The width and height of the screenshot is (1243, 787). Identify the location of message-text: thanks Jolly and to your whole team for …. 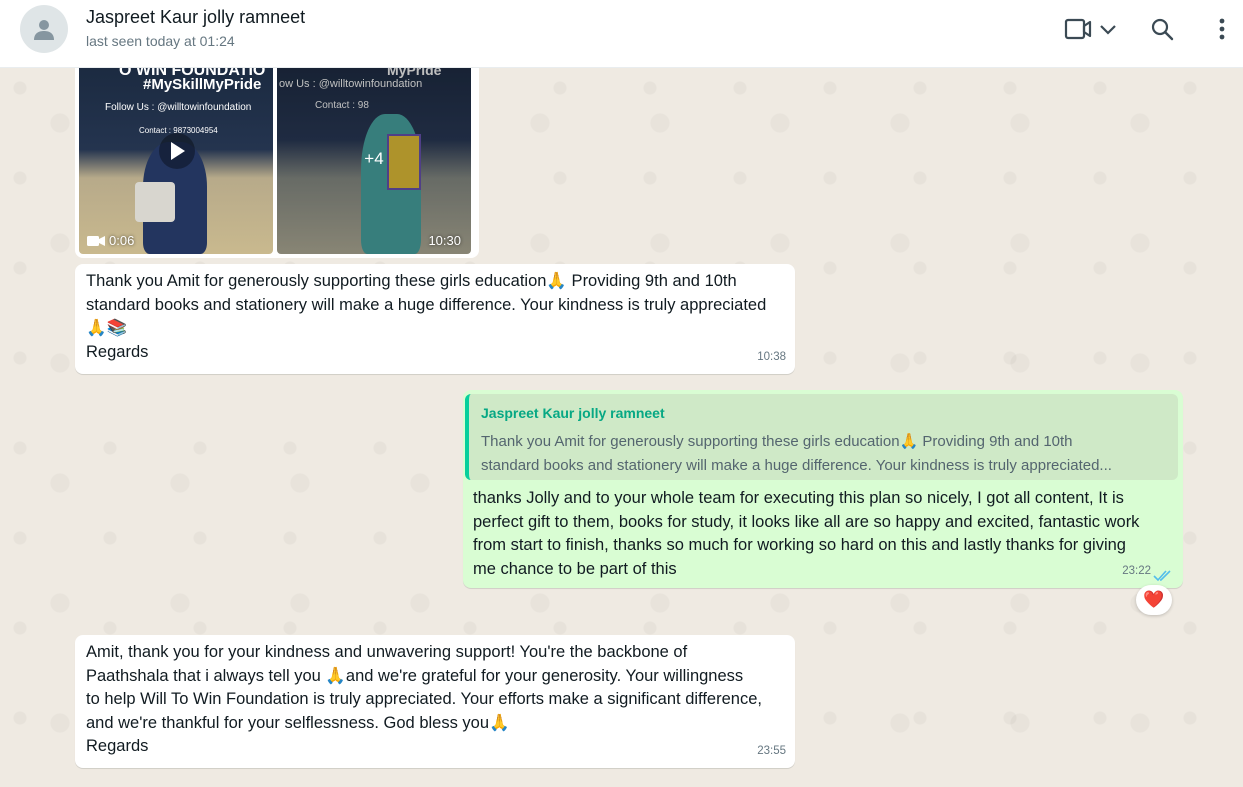
(806, 533).